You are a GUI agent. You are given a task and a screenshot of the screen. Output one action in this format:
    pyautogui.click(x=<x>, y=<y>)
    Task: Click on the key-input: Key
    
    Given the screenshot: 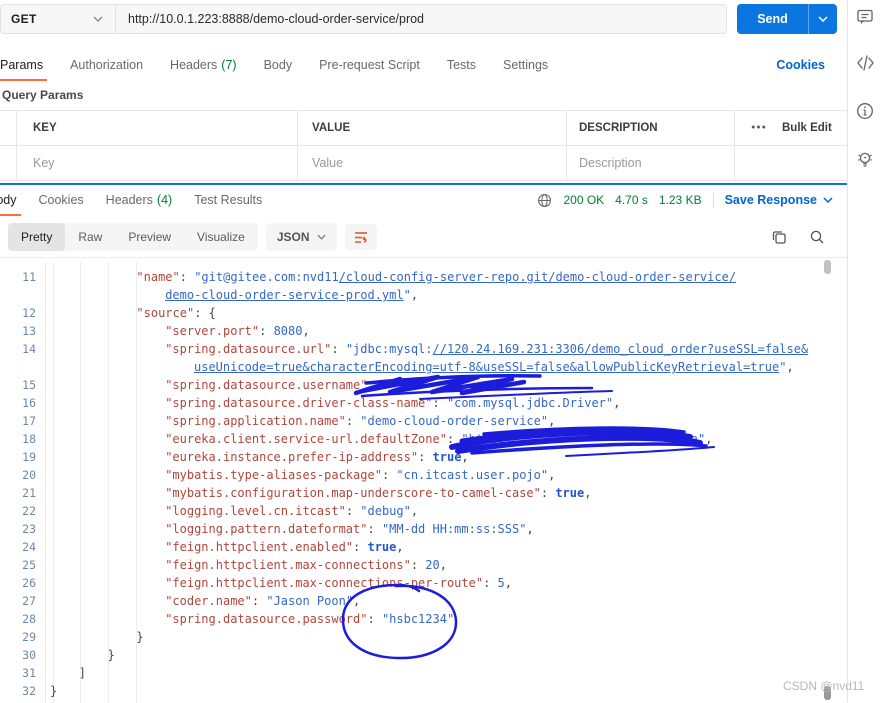 What is the action you would take?
    pyautogui.click(x=44, y=163)
    